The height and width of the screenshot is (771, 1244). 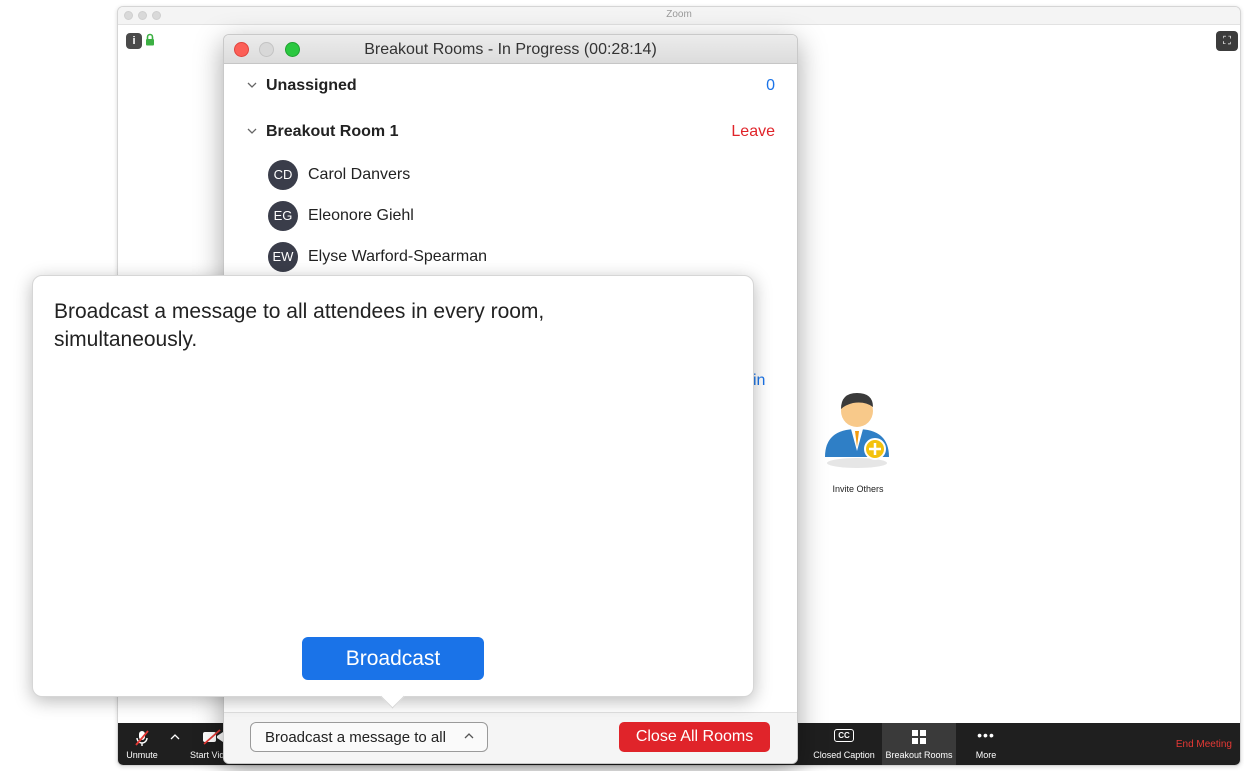 I want to click on unassigned-section: Unassigned 0, so click(x=510, y=88).